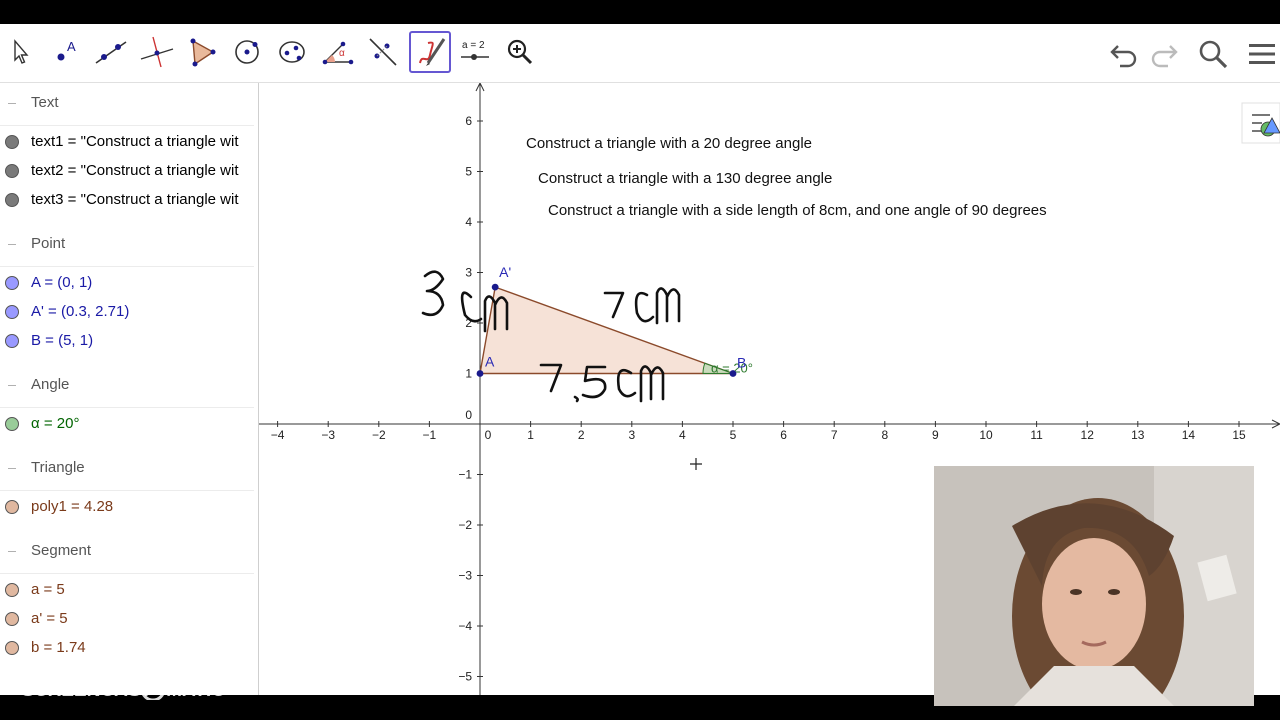 Image resolution: width=1280 pixels, height=720 pixels. Describe the element at coordinates (1124, 54) in the screenshot. I see `undo-button` at that location.